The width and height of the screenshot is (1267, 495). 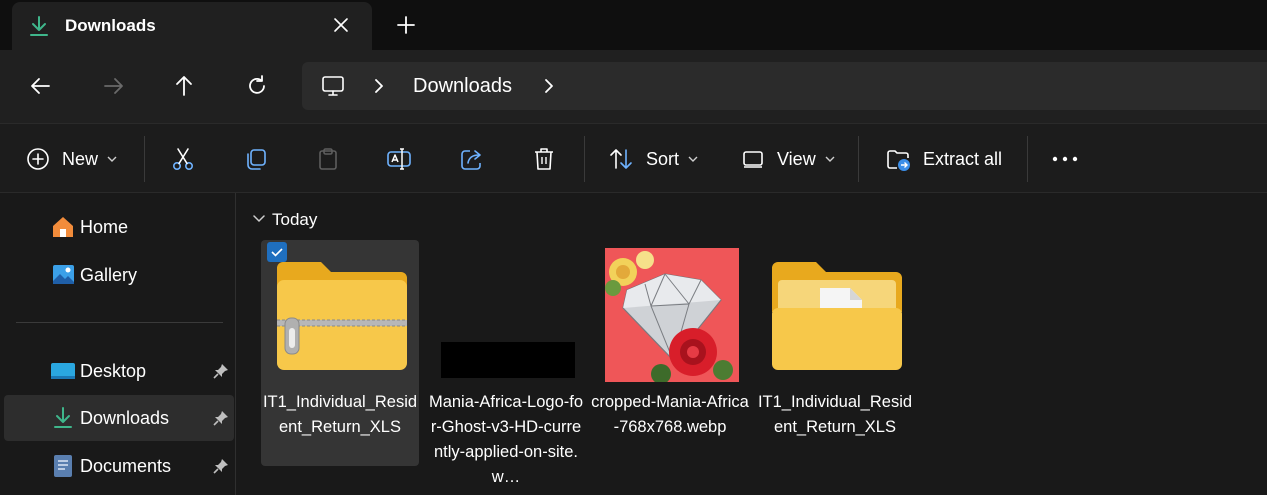 What do you see at coordinates (126, 466) in the screenshot?
I see `sidebar-item-label: Documents` at bounding box center [126, 466].